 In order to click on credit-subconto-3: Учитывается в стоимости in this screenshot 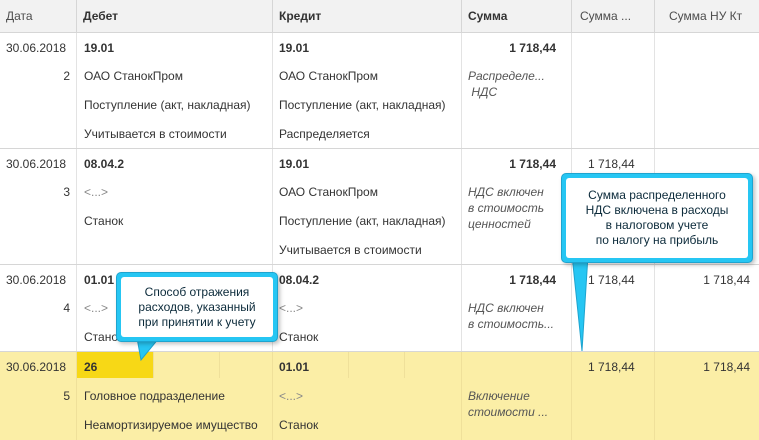, I will do `click(350, 250)`.